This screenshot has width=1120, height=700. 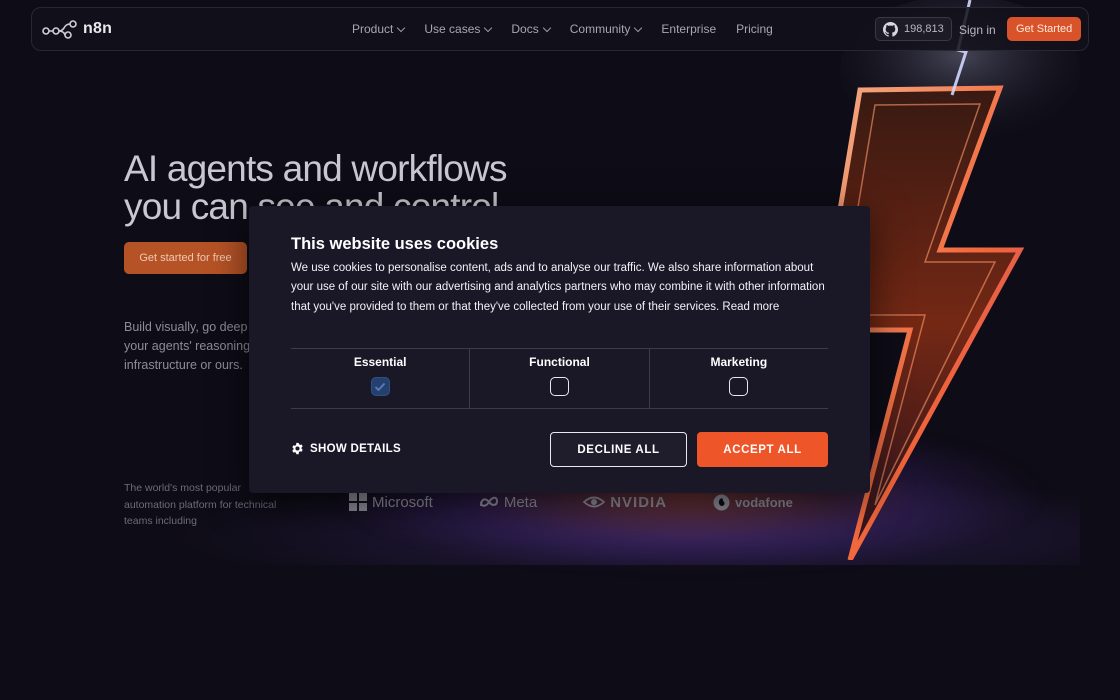 I want to click on customer-logos: Microsoft Meta NVIDIA vodafone, so click(x=594, y=502).